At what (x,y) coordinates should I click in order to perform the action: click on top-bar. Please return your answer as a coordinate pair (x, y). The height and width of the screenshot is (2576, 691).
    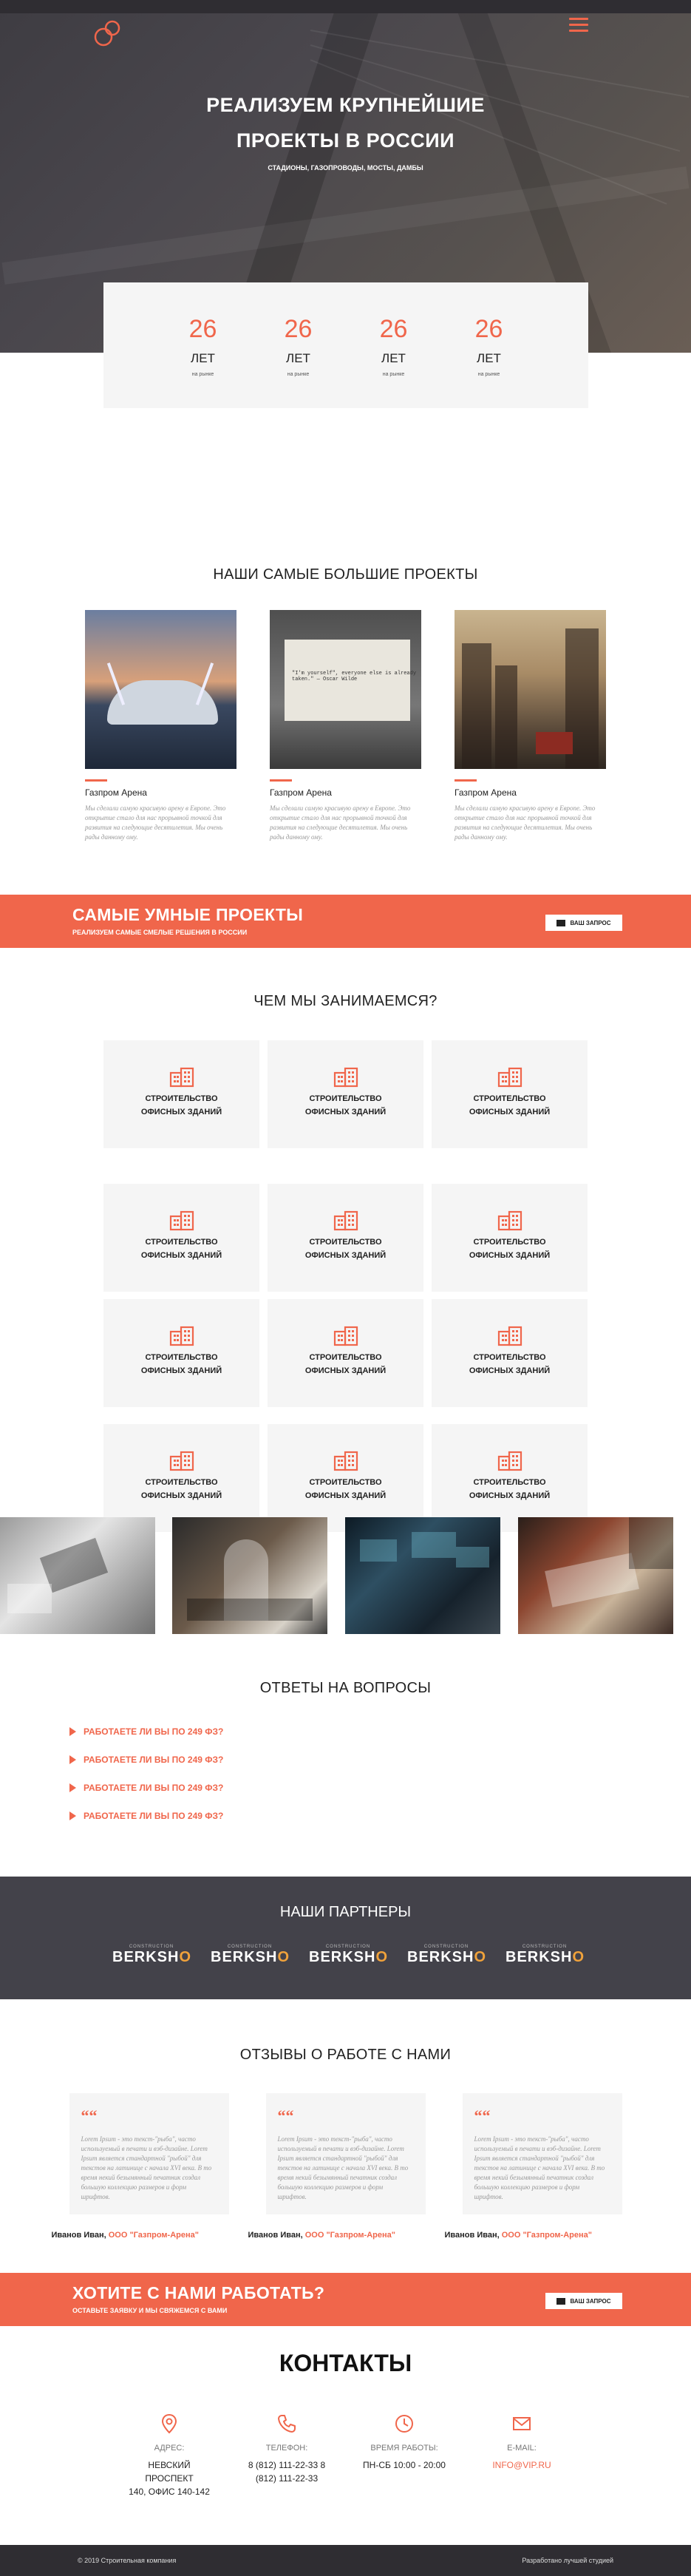
    Looking at the image, I should click on (345, 6).